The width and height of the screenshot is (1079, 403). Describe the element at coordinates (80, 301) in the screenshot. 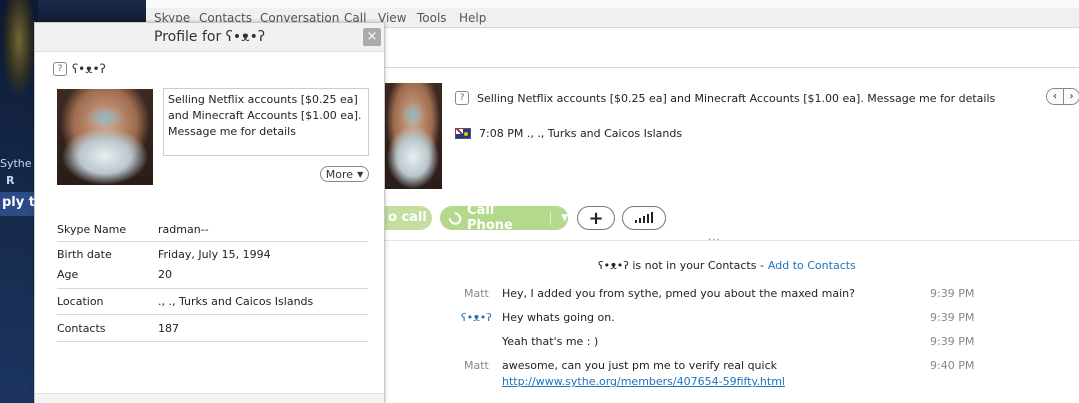

I see `field-label: Location` at that location.